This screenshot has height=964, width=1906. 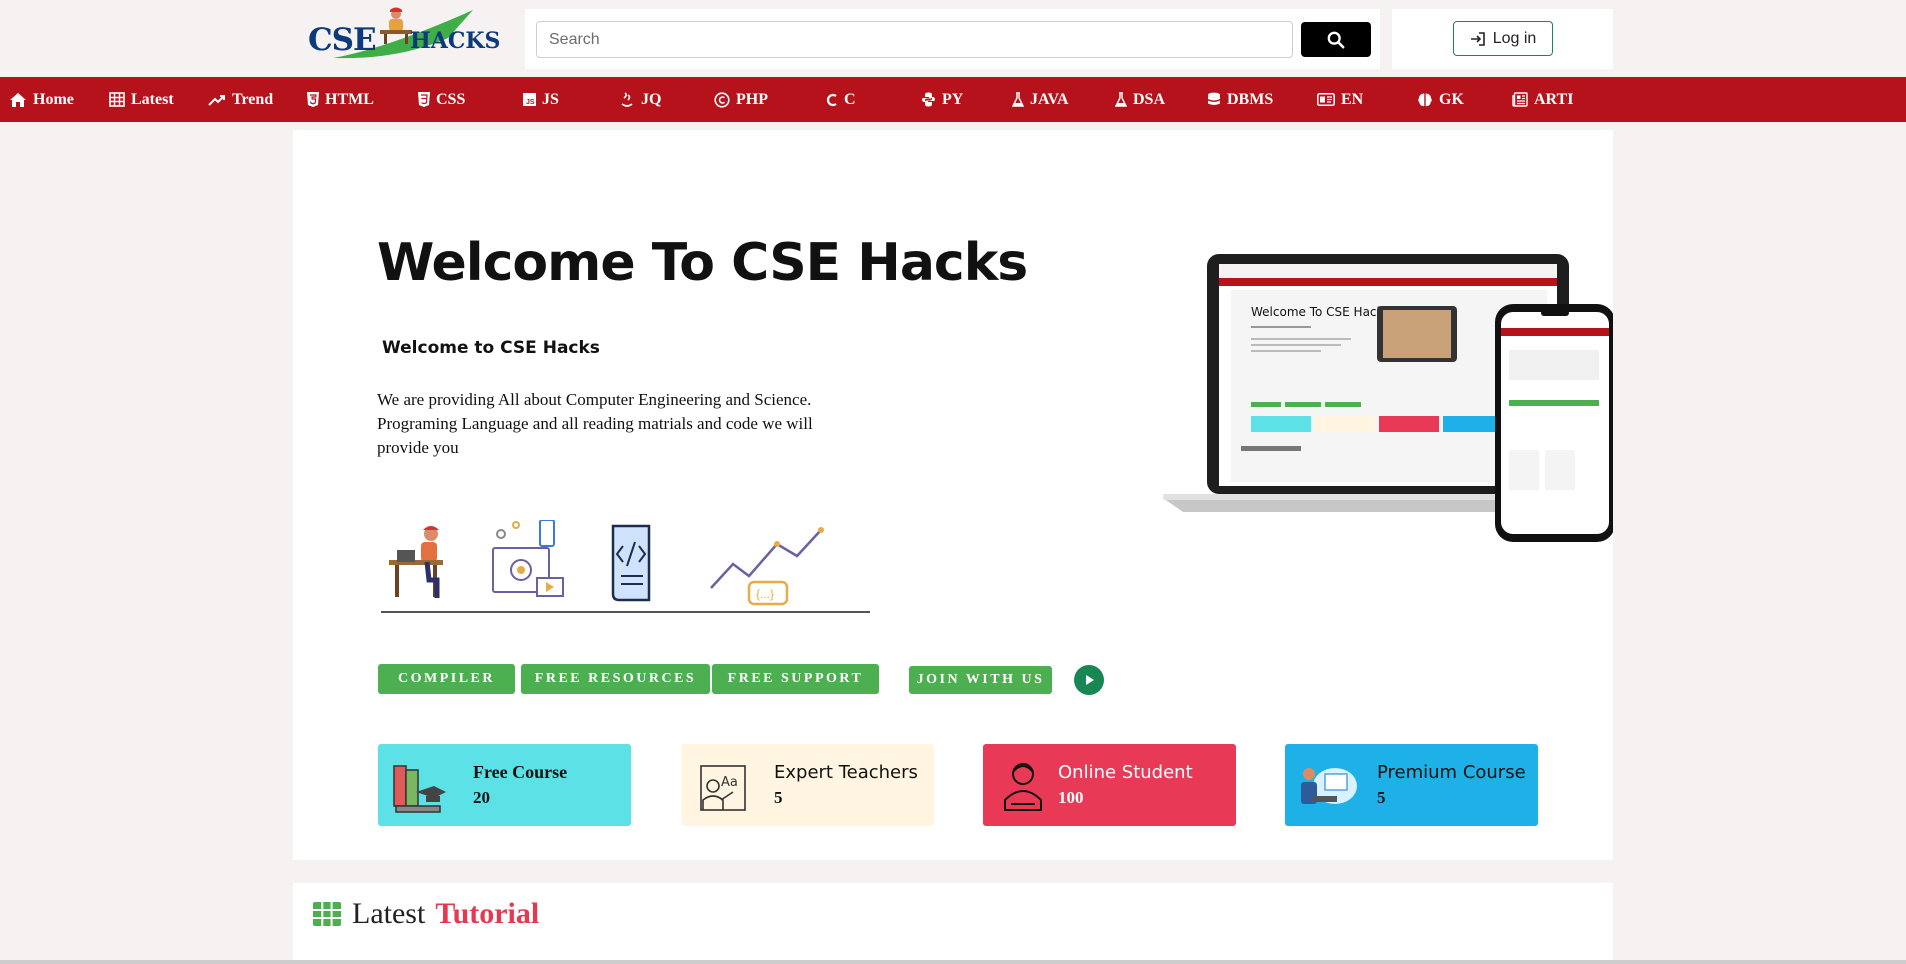 What do you see at coordinates (1451, 772) in the screenshot?
I see `stat-title-premium-course: Premium Course` at bounding box center [1451, 772].